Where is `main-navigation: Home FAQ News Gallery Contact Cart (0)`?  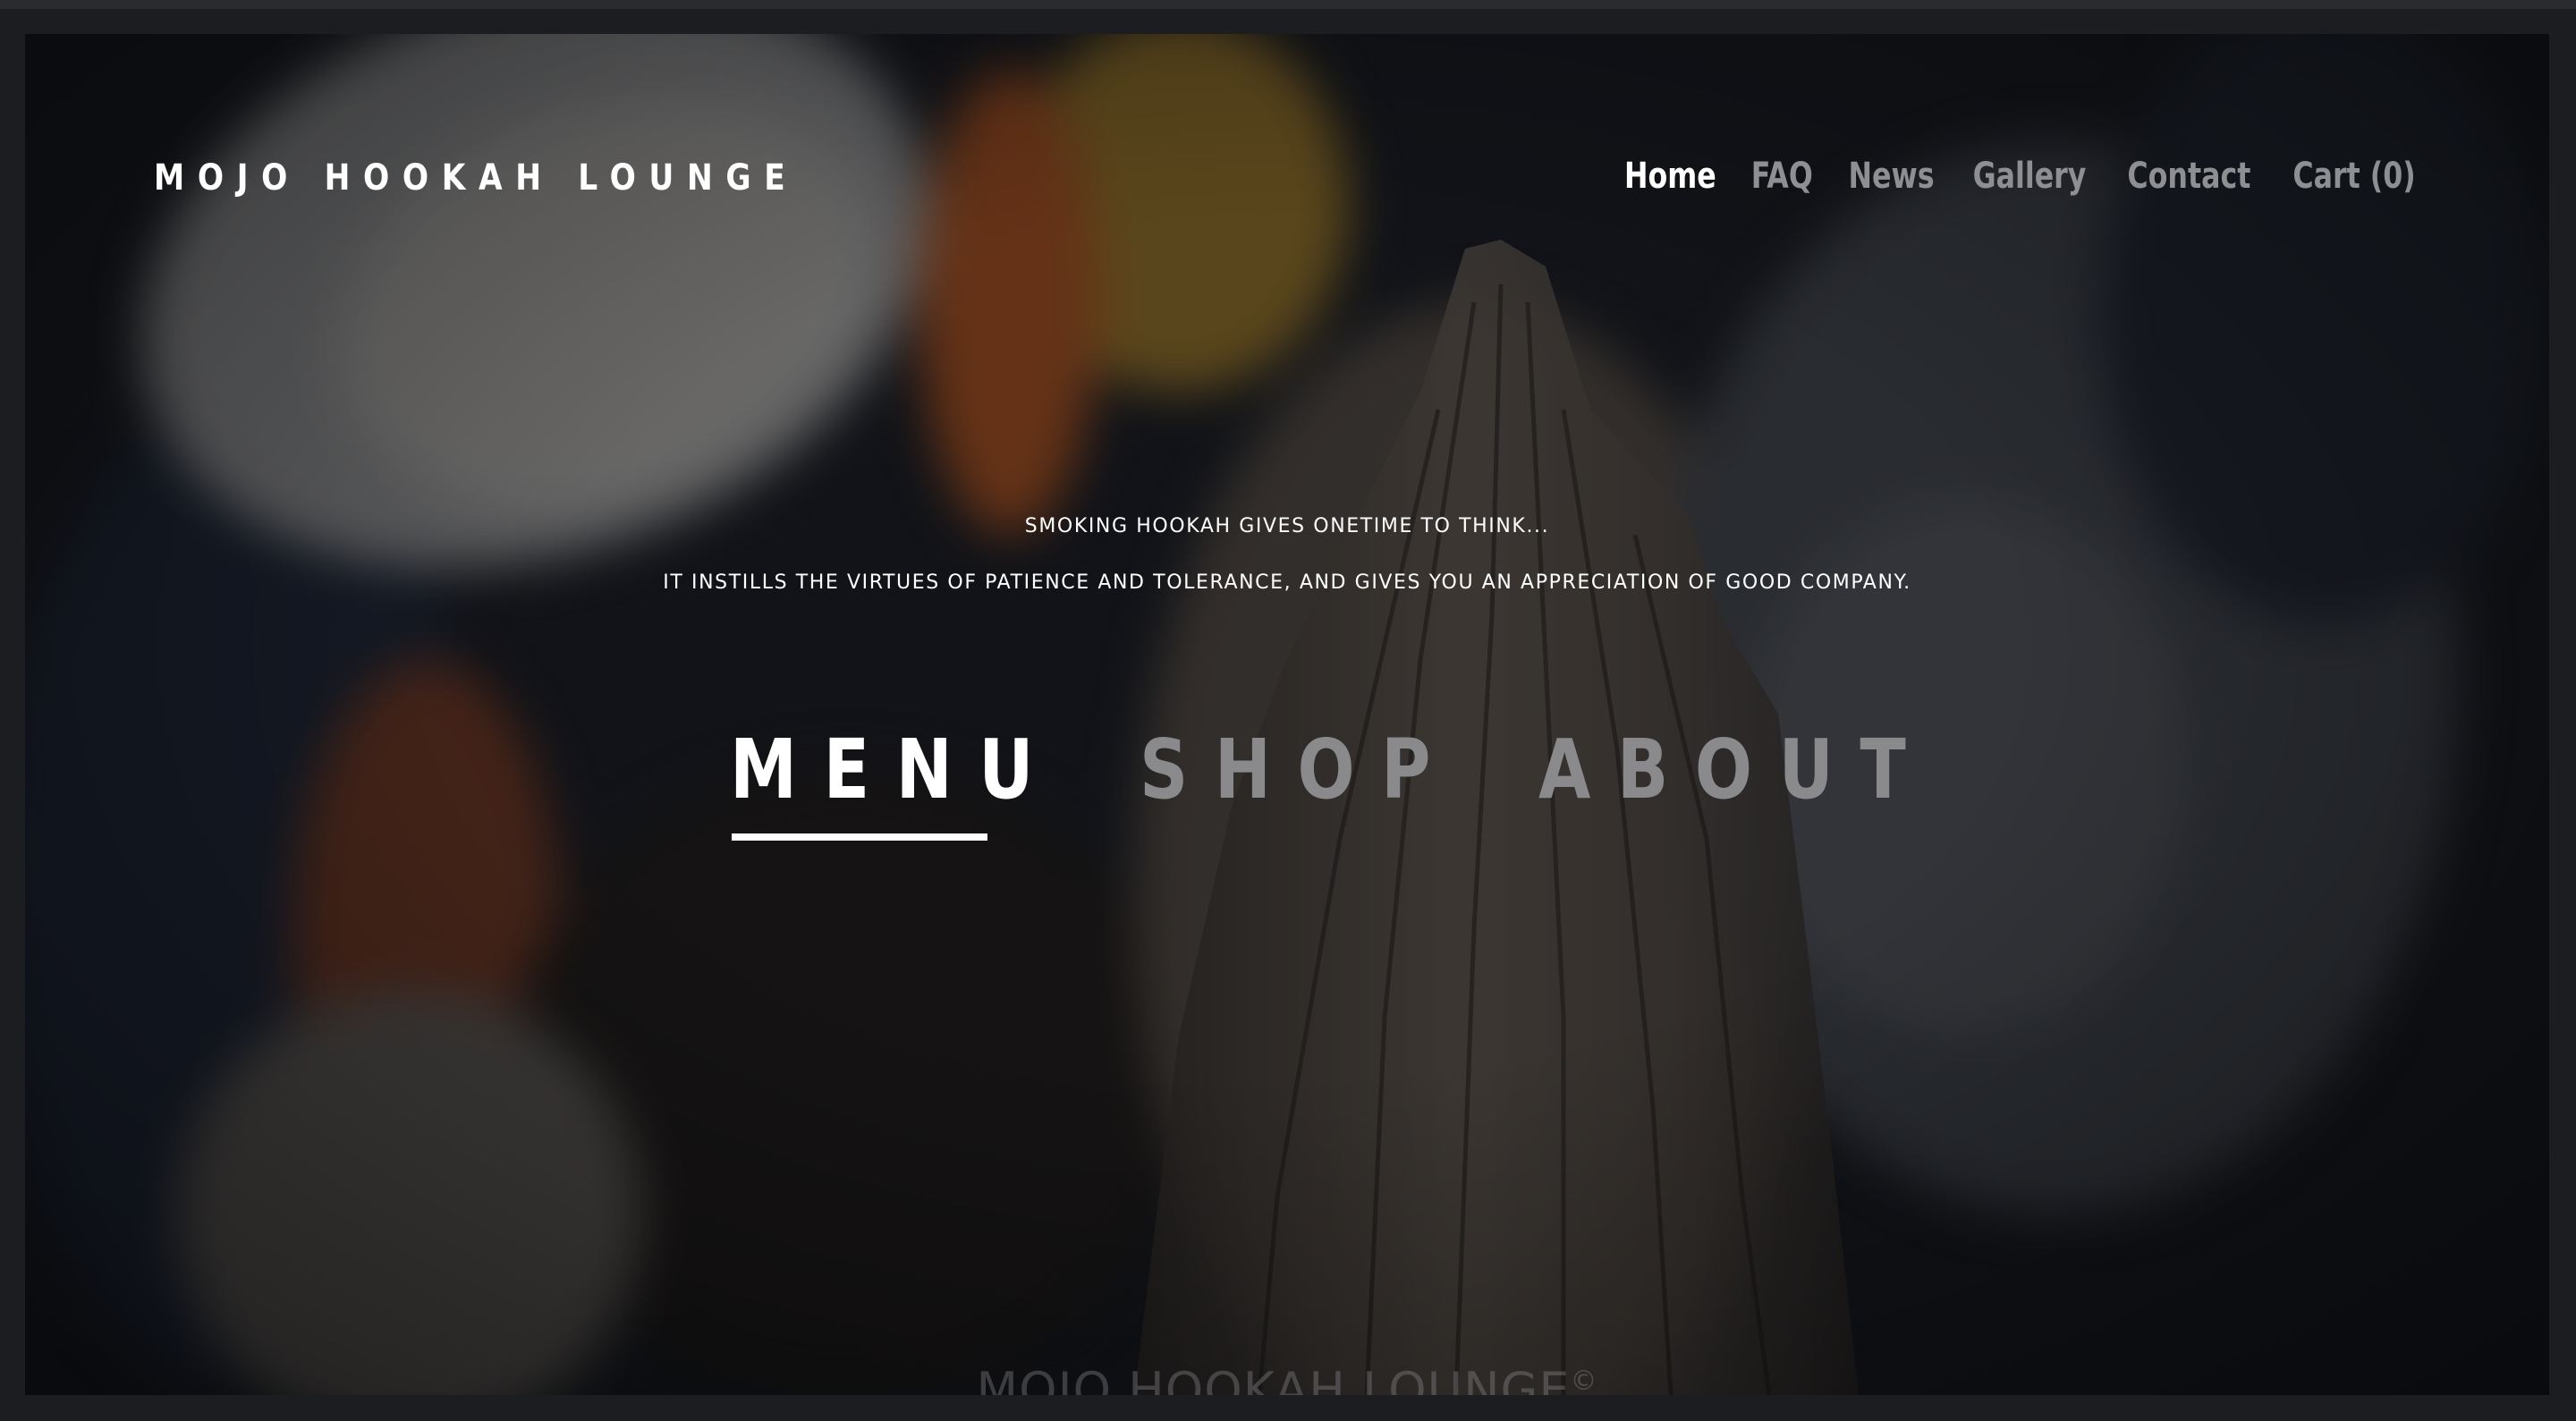 main-navigation: Home FAQ News Gallery Contact Cart (0) is located at coordinates (2021, 176).